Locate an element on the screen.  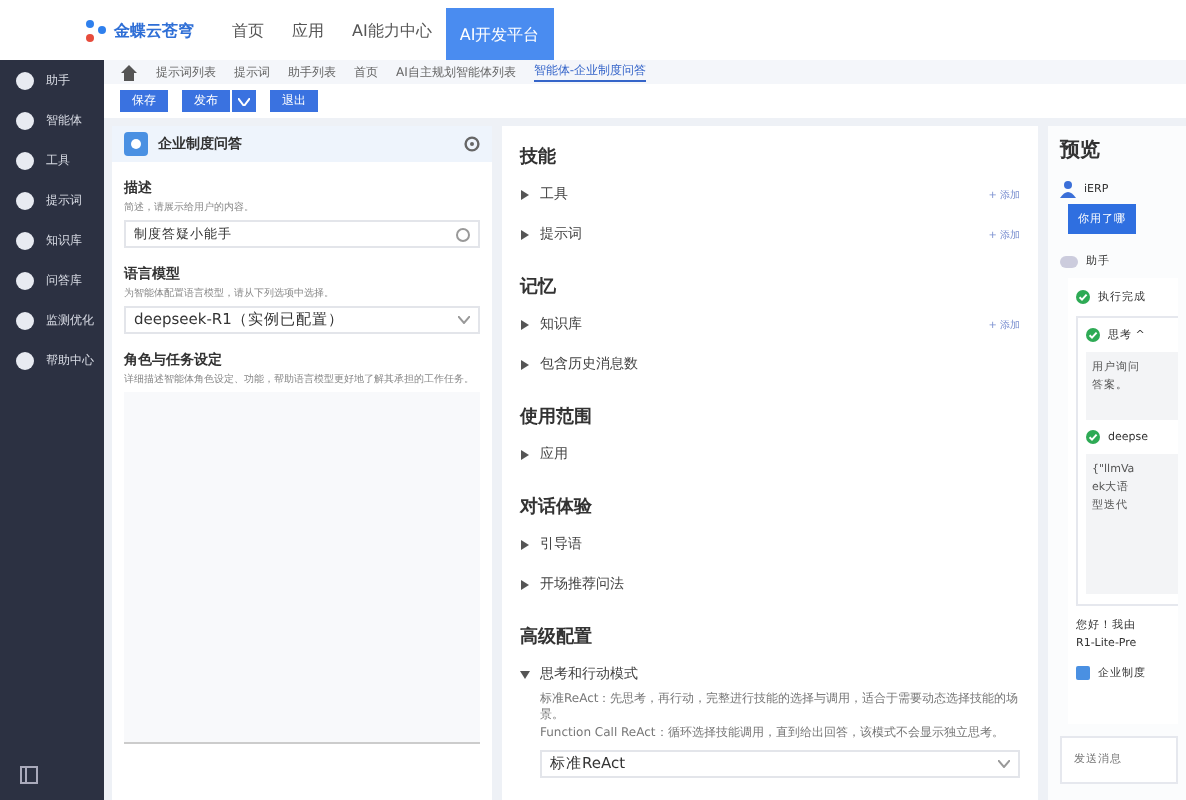
section-title: 记忆 is located at coordinates (539, 287).